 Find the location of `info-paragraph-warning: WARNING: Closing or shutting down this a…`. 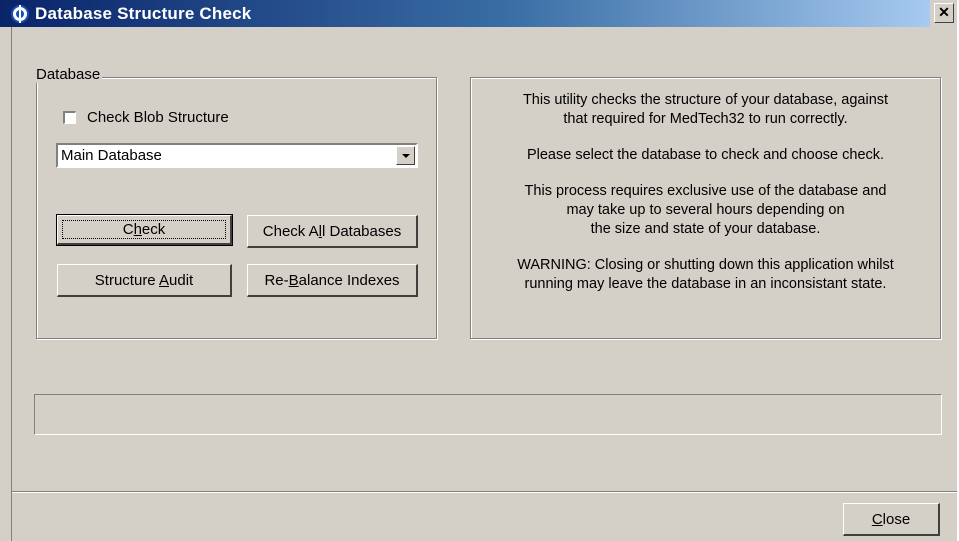

info-paragraph-warning: WARNING: Closing or shutting down this a… is located at coordinates (705, 274).